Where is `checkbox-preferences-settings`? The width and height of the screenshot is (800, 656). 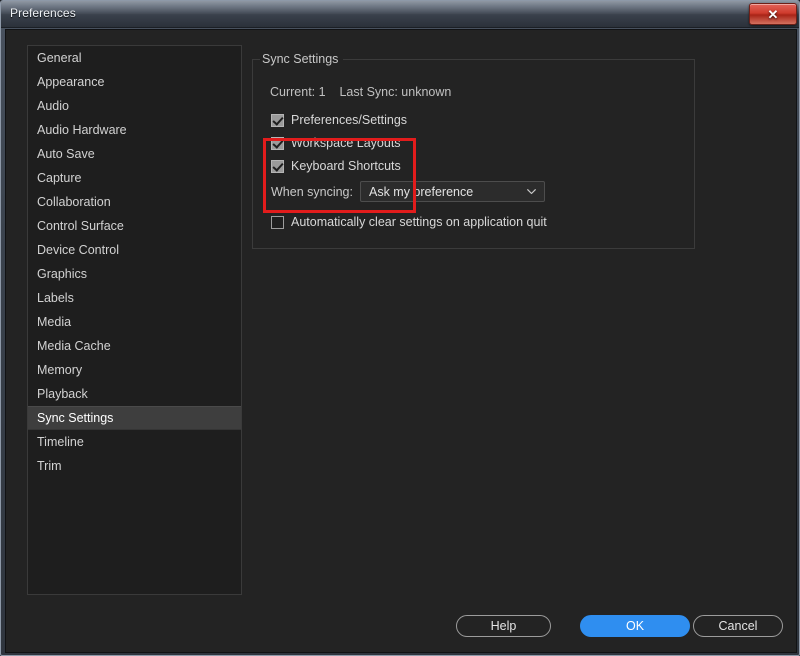
checkbox-preferences-settings is located at coordinates (277, 120).